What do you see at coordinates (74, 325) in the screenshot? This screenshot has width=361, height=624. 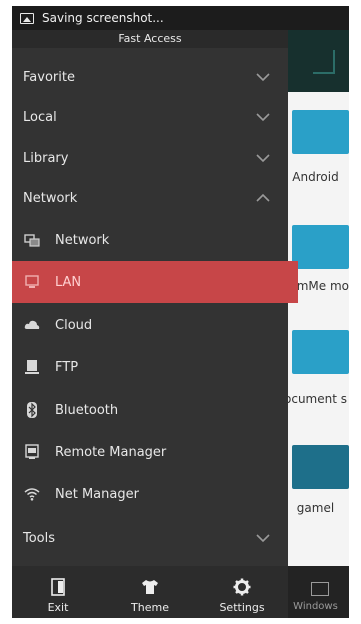 I see `drawer-item-label: Cloud` at bounding box center [74, 325].